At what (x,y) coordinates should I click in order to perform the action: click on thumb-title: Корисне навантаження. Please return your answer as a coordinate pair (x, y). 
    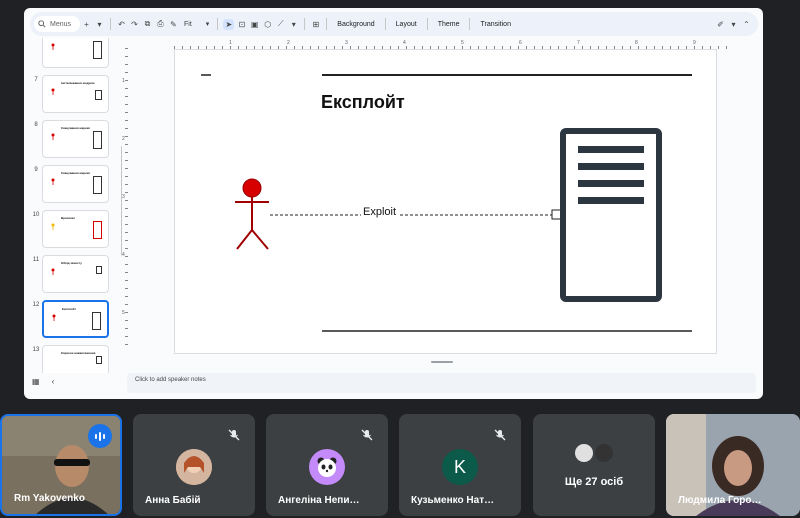
    Looking at the image, I should click on (78, 353).